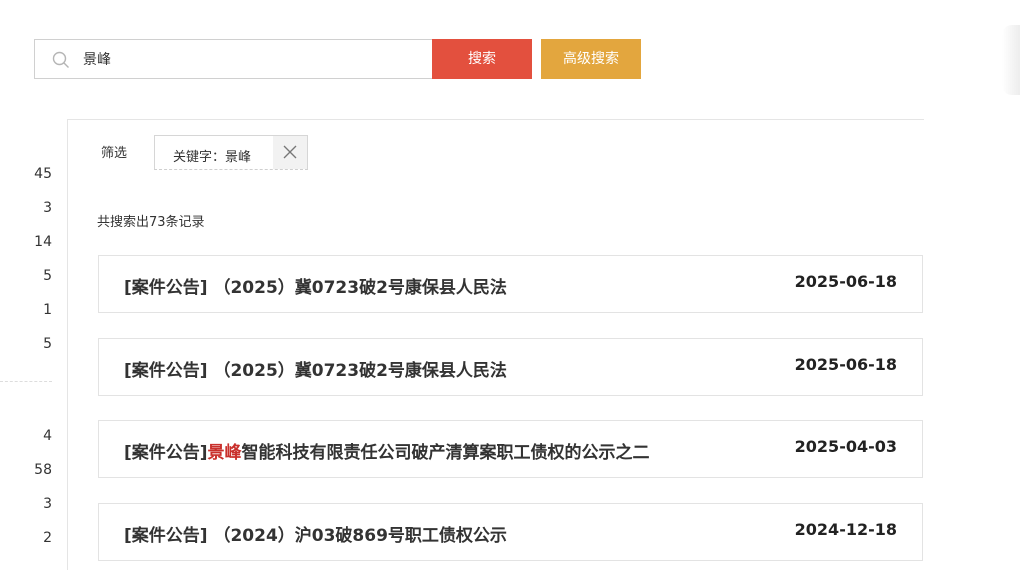 This screenshot has height=570, width=1020. I want to click on filter-tag-text: 关键字：景峰, so click(212, 157).